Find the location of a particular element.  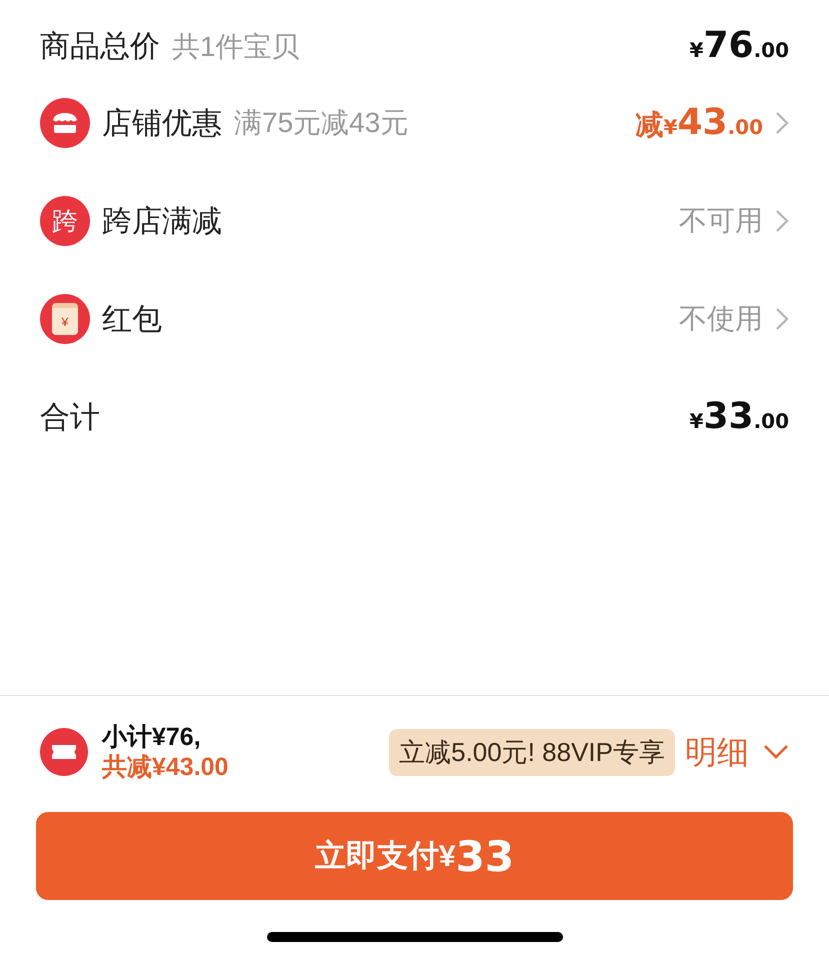

subtotal: 小计¥76, is located at coordinates (152, 737).